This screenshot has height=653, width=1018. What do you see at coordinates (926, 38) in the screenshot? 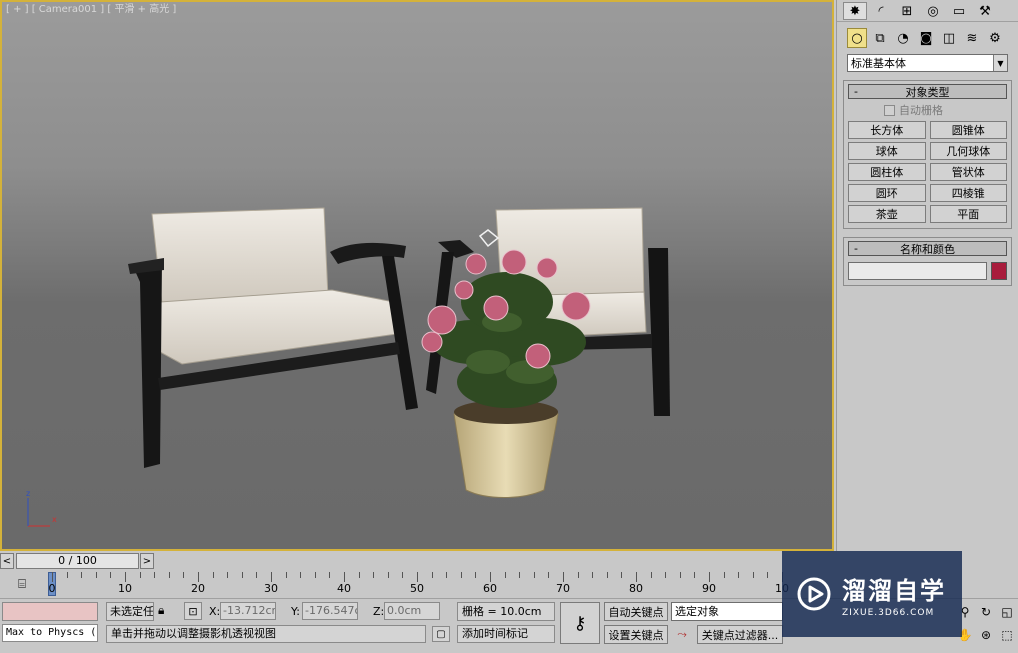
I see `cameras-icon: ◙` at bounding box center [926, 38].